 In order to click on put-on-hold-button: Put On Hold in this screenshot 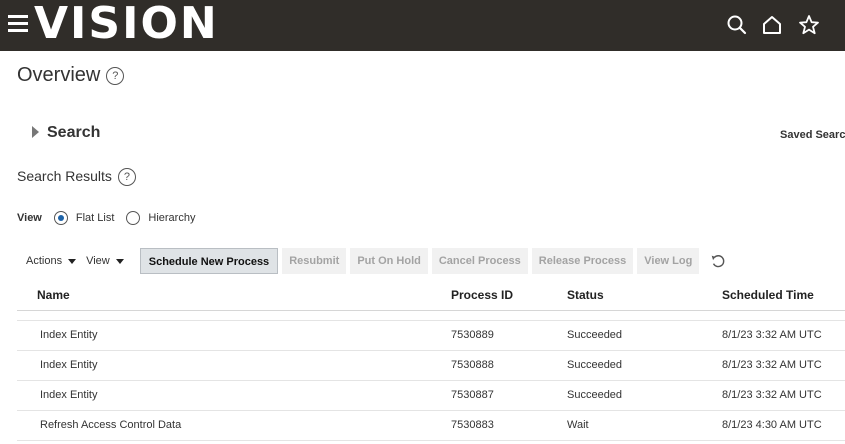, I will do `click(389, 261)`.